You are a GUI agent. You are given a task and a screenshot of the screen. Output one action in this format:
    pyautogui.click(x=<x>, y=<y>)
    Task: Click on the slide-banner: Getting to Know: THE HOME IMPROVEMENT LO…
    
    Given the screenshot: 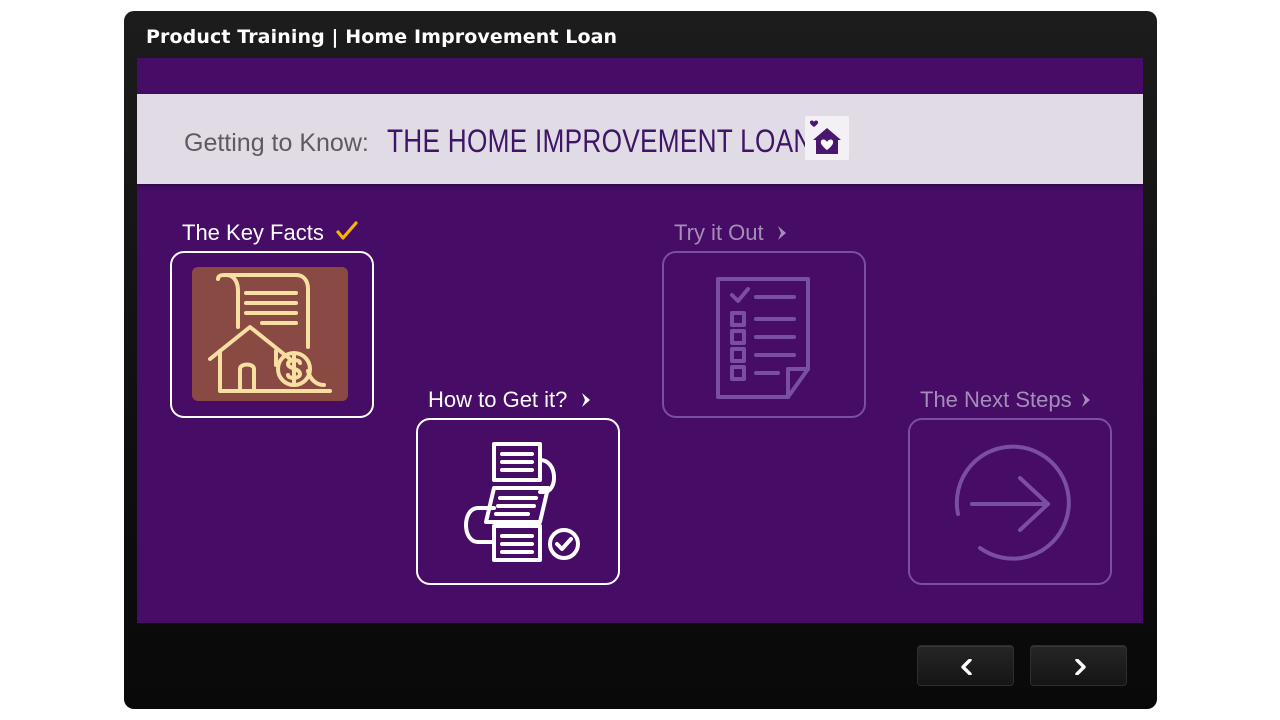 What is the action you would take?
    pyautogui.click(x=640, y=139)
    